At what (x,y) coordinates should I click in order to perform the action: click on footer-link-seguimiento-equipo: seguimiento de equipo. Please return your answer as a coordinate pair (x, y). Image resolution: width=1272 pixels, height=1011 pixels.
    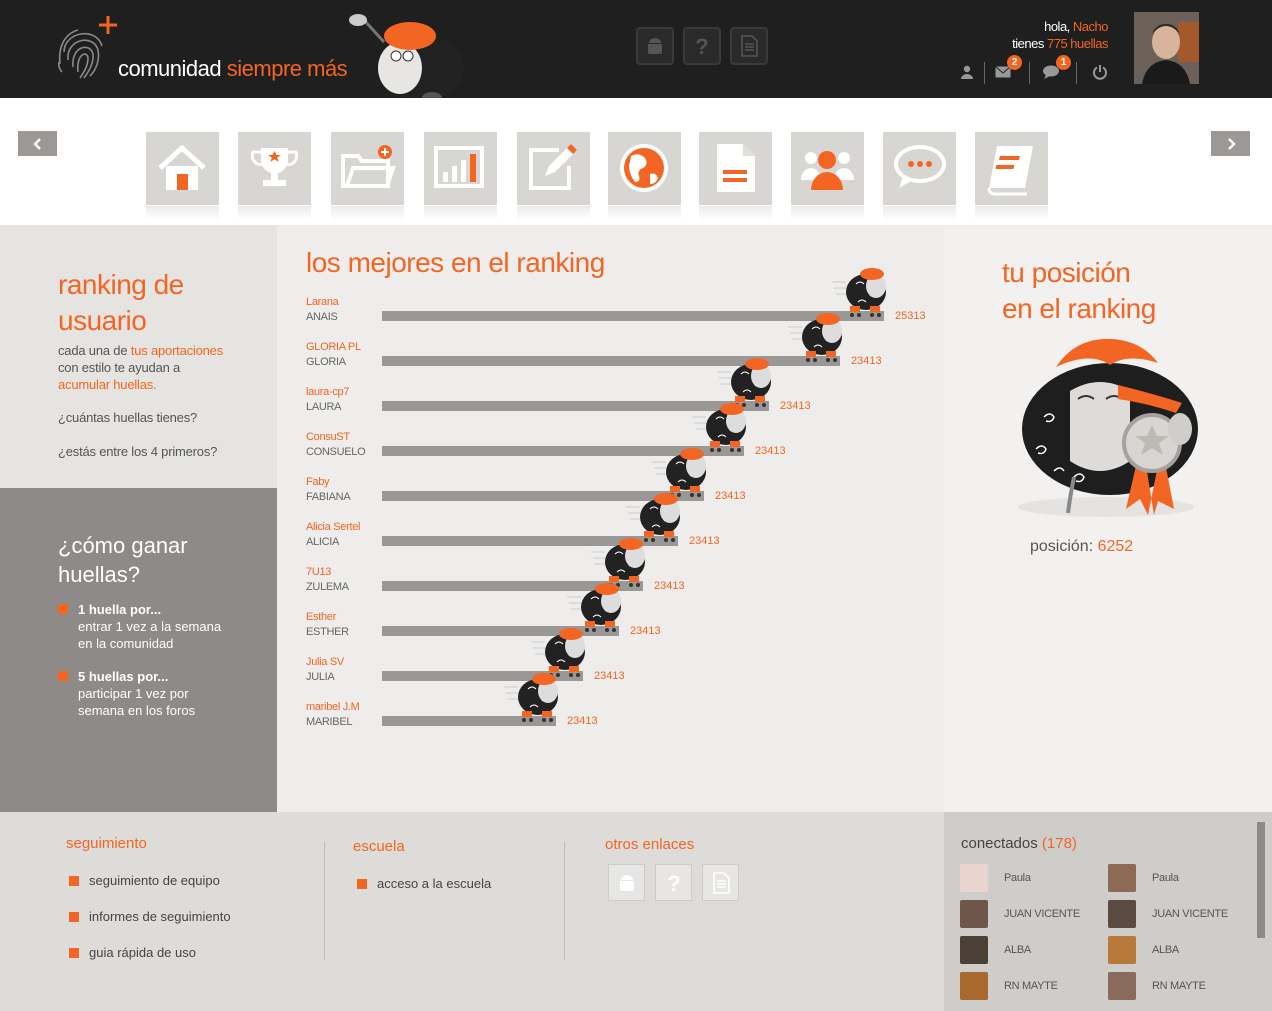
    Looking at the image, I should click on (144, 880).